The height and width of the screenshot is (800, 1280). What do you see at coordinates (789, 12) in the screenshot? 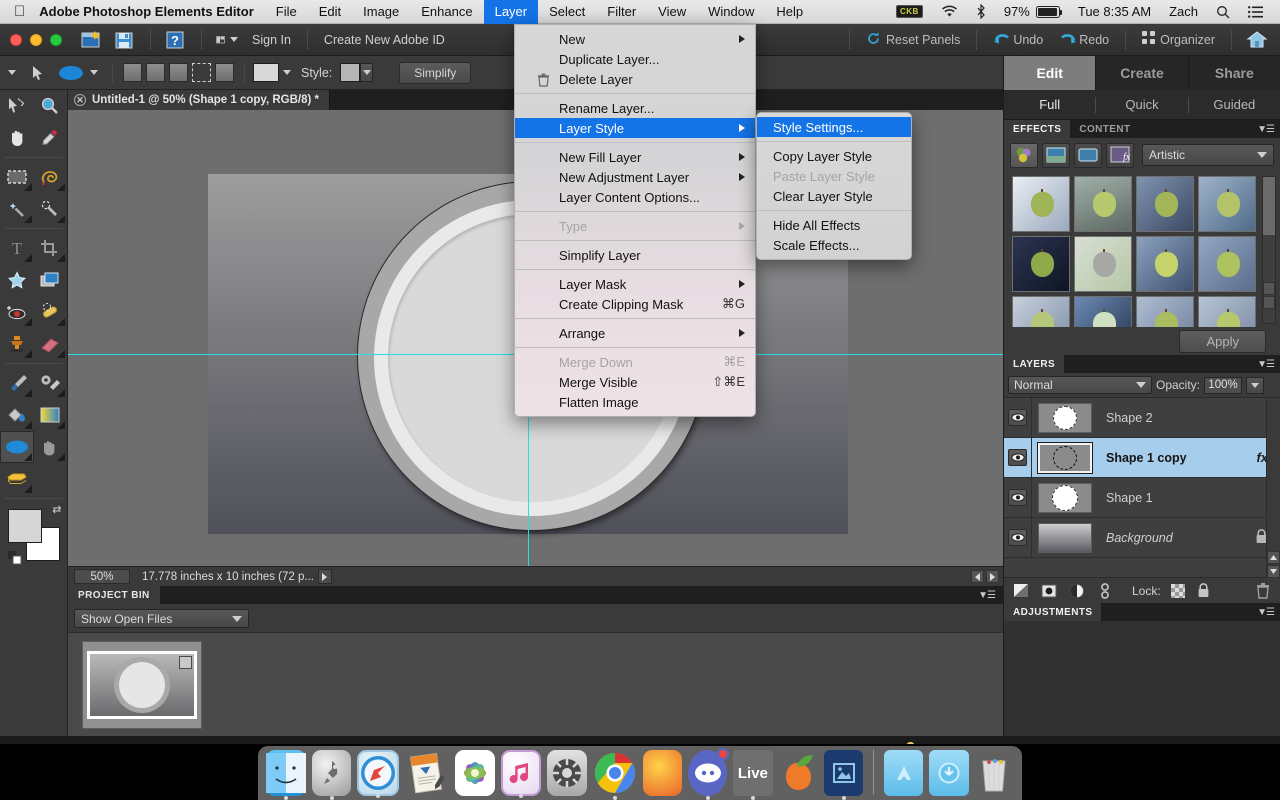
I see `menu-help: Help` at bounding box center [789, 12].